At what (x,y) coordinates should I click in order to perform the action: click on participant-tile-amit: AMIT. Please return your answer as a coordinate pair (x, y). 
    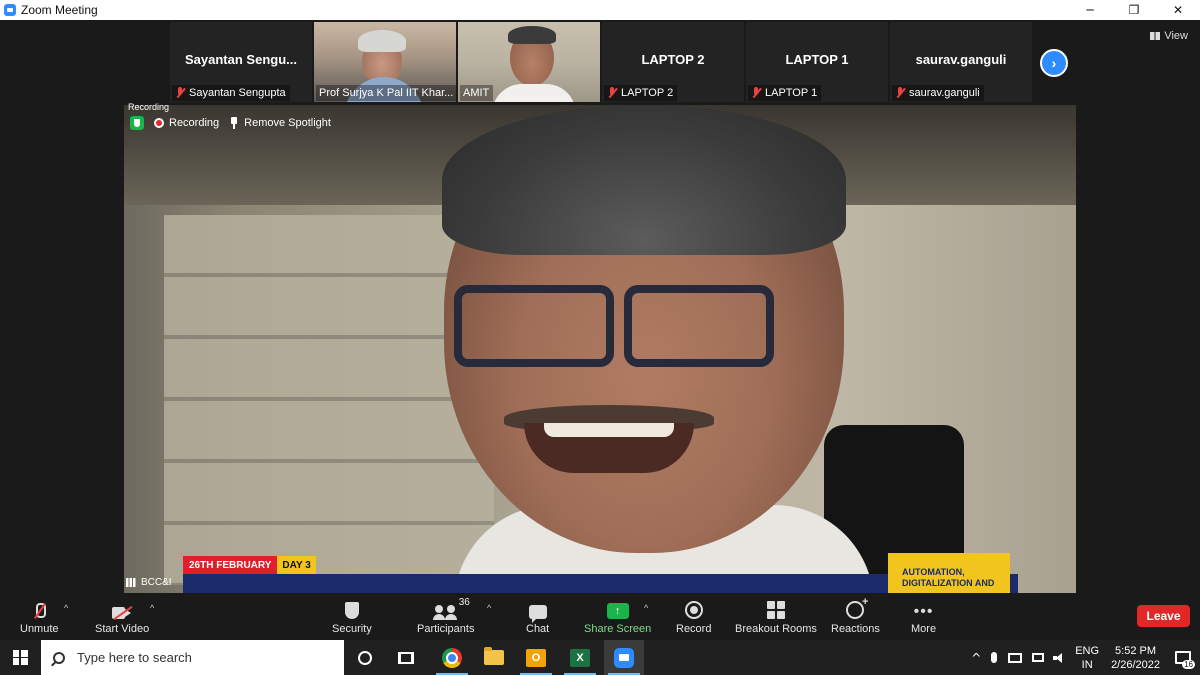
    Looking at the image, I should click on (529, 62).